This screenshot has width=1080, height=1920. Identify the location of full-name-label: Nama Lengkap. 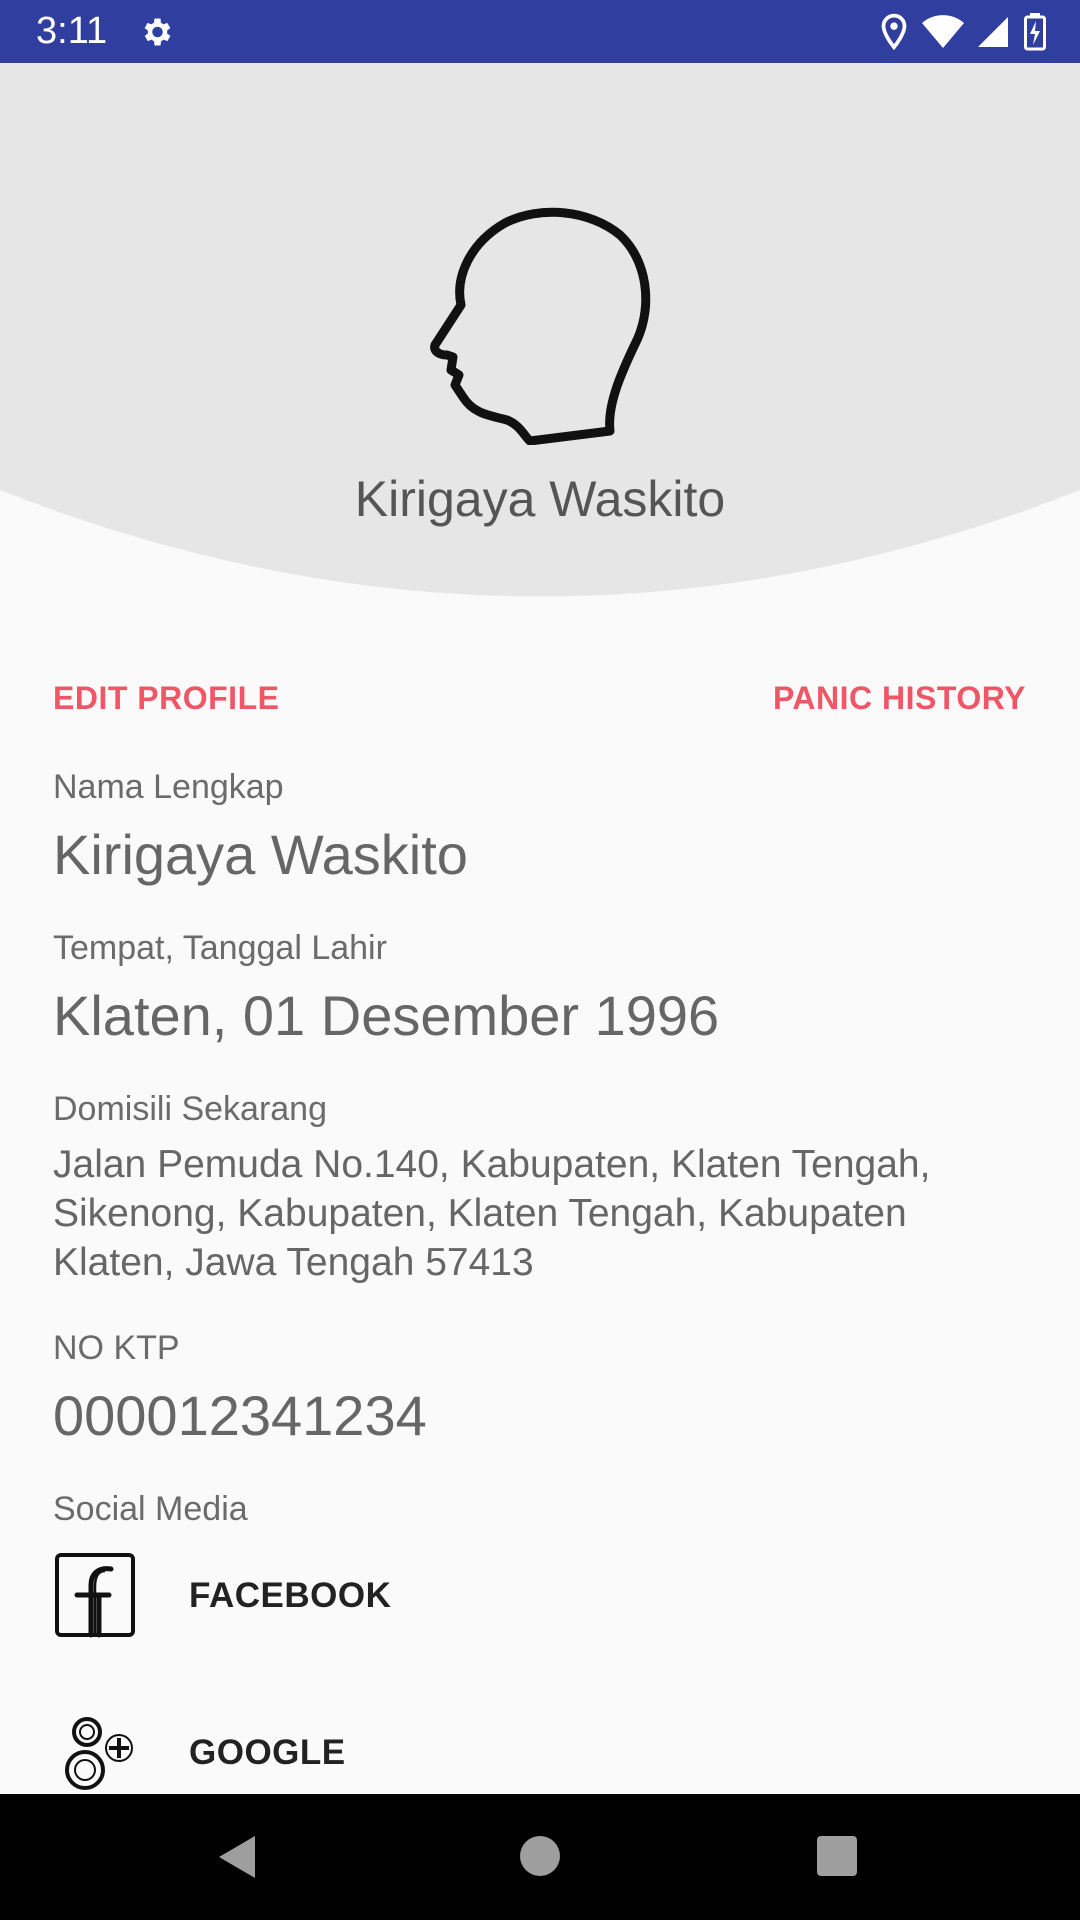
(168, 787).